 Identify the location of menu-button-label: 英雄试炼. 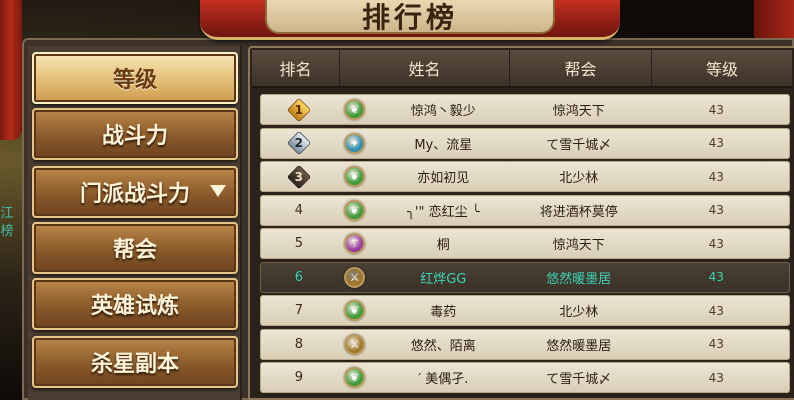
(134, 306).